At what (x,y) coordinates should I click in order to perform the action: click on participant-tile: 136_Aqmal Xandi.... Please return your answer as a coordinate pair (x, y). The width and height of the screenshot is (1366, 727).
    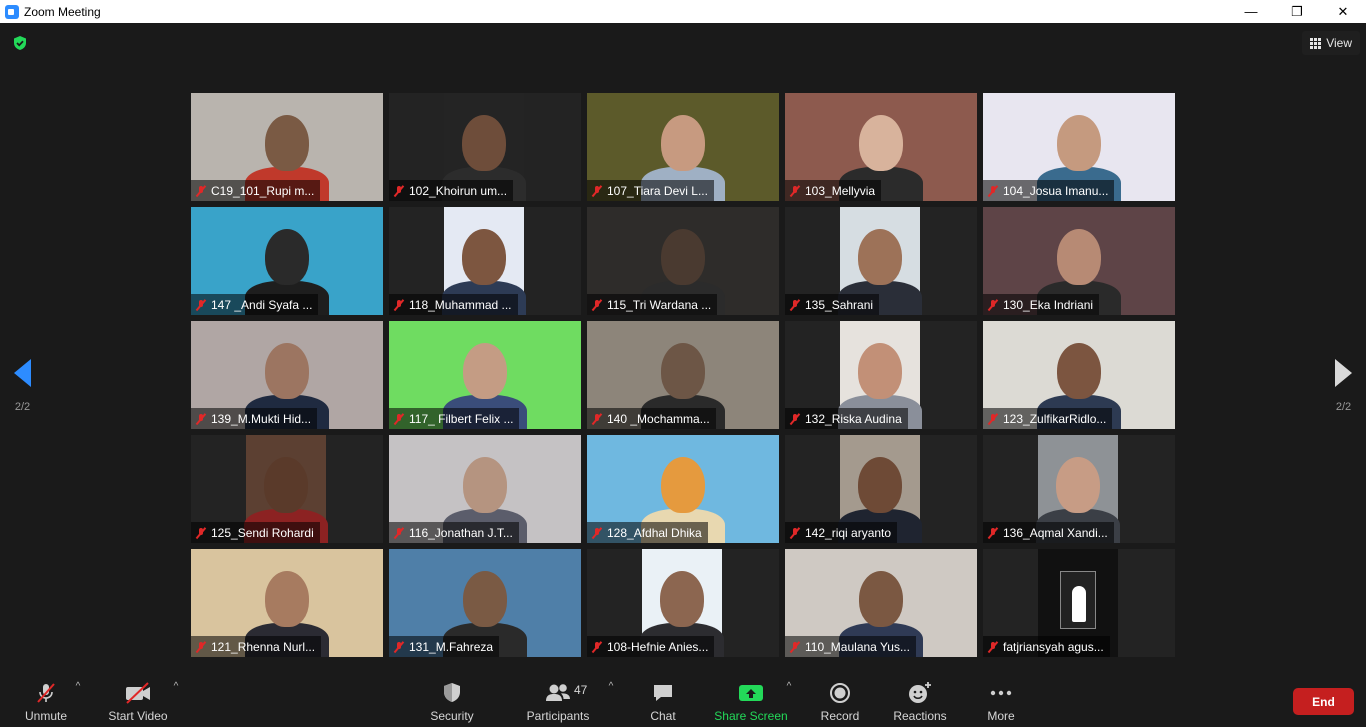
    Looking at the image, I should click on (1079, 489).